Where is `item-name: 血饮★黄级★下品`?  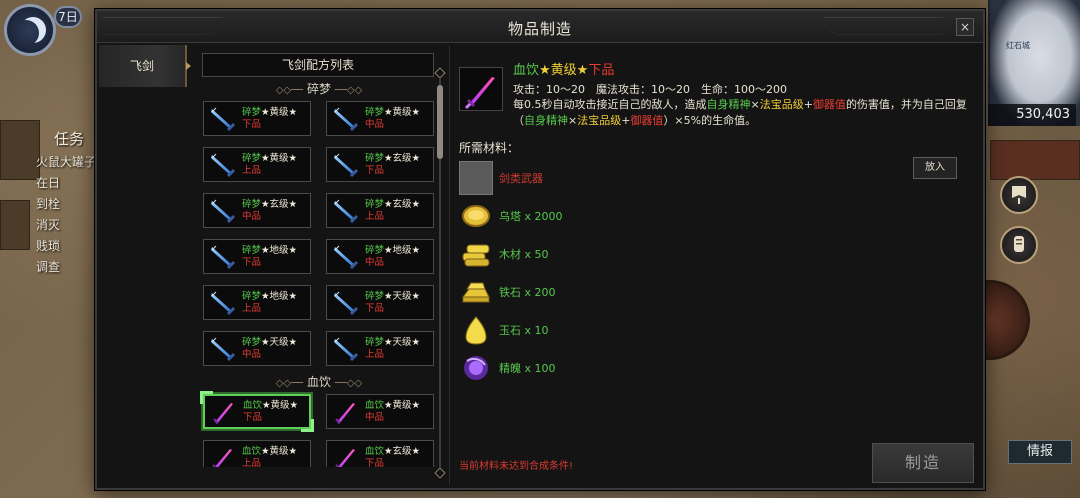 item-name: 血饮★黄级★下品 is located at coordinates (564, 70).